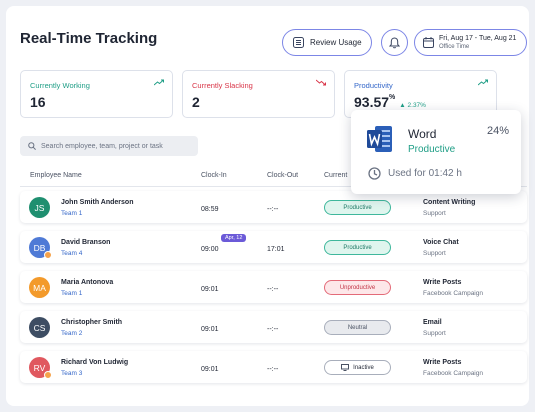 Image resolution: width=535 pixels, height=412 pixels. What do you see at coordinates (432, 149) in the screenshot?
I see `app-status: Productive` at bounding box center [432, 149].